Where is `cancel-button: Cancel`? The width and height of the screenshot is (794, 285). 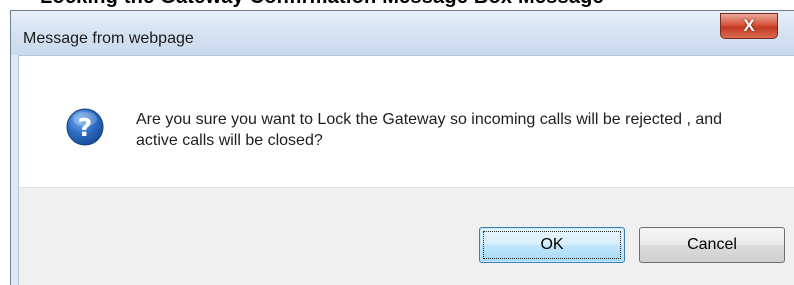 cancel-button: Cancel is located at coordinates (712, 245).